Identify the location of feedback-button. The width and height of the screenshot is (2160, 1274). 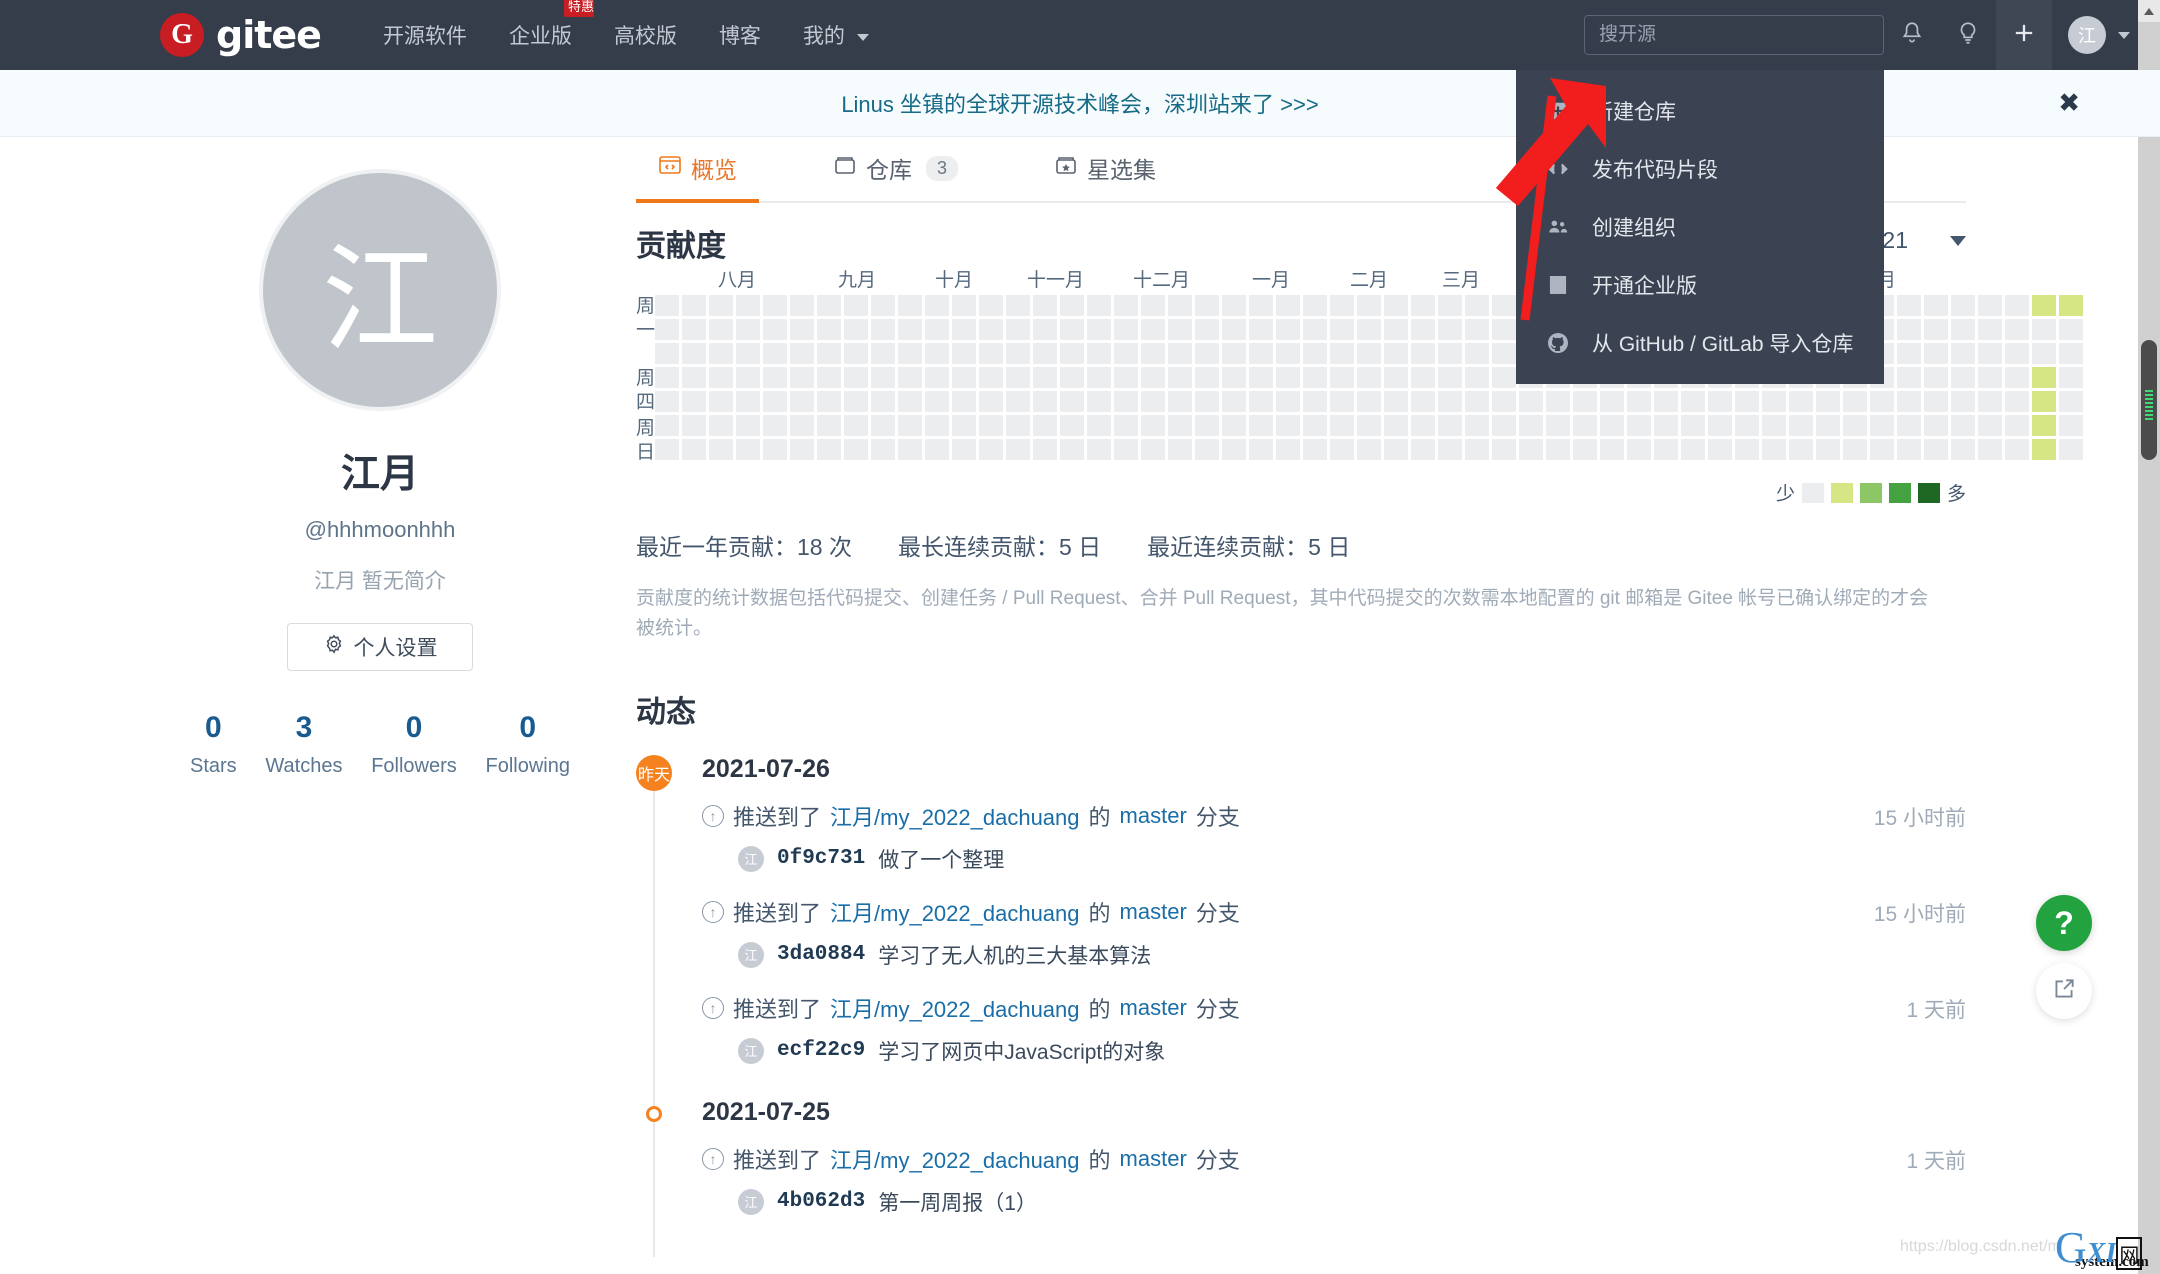
(1968, 35).